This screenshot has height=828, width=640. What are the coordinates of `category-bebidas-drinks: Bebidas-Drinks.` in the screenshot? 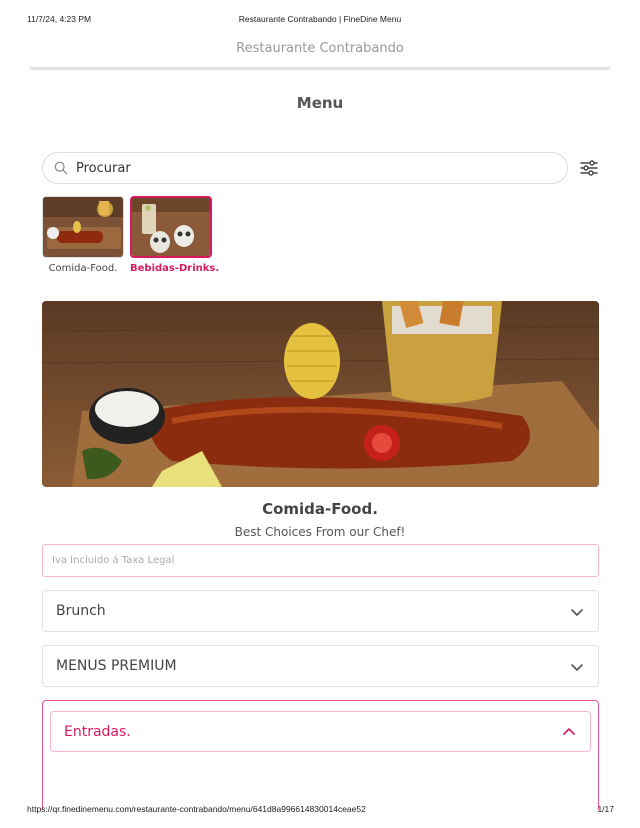 It's located at (174, 235).